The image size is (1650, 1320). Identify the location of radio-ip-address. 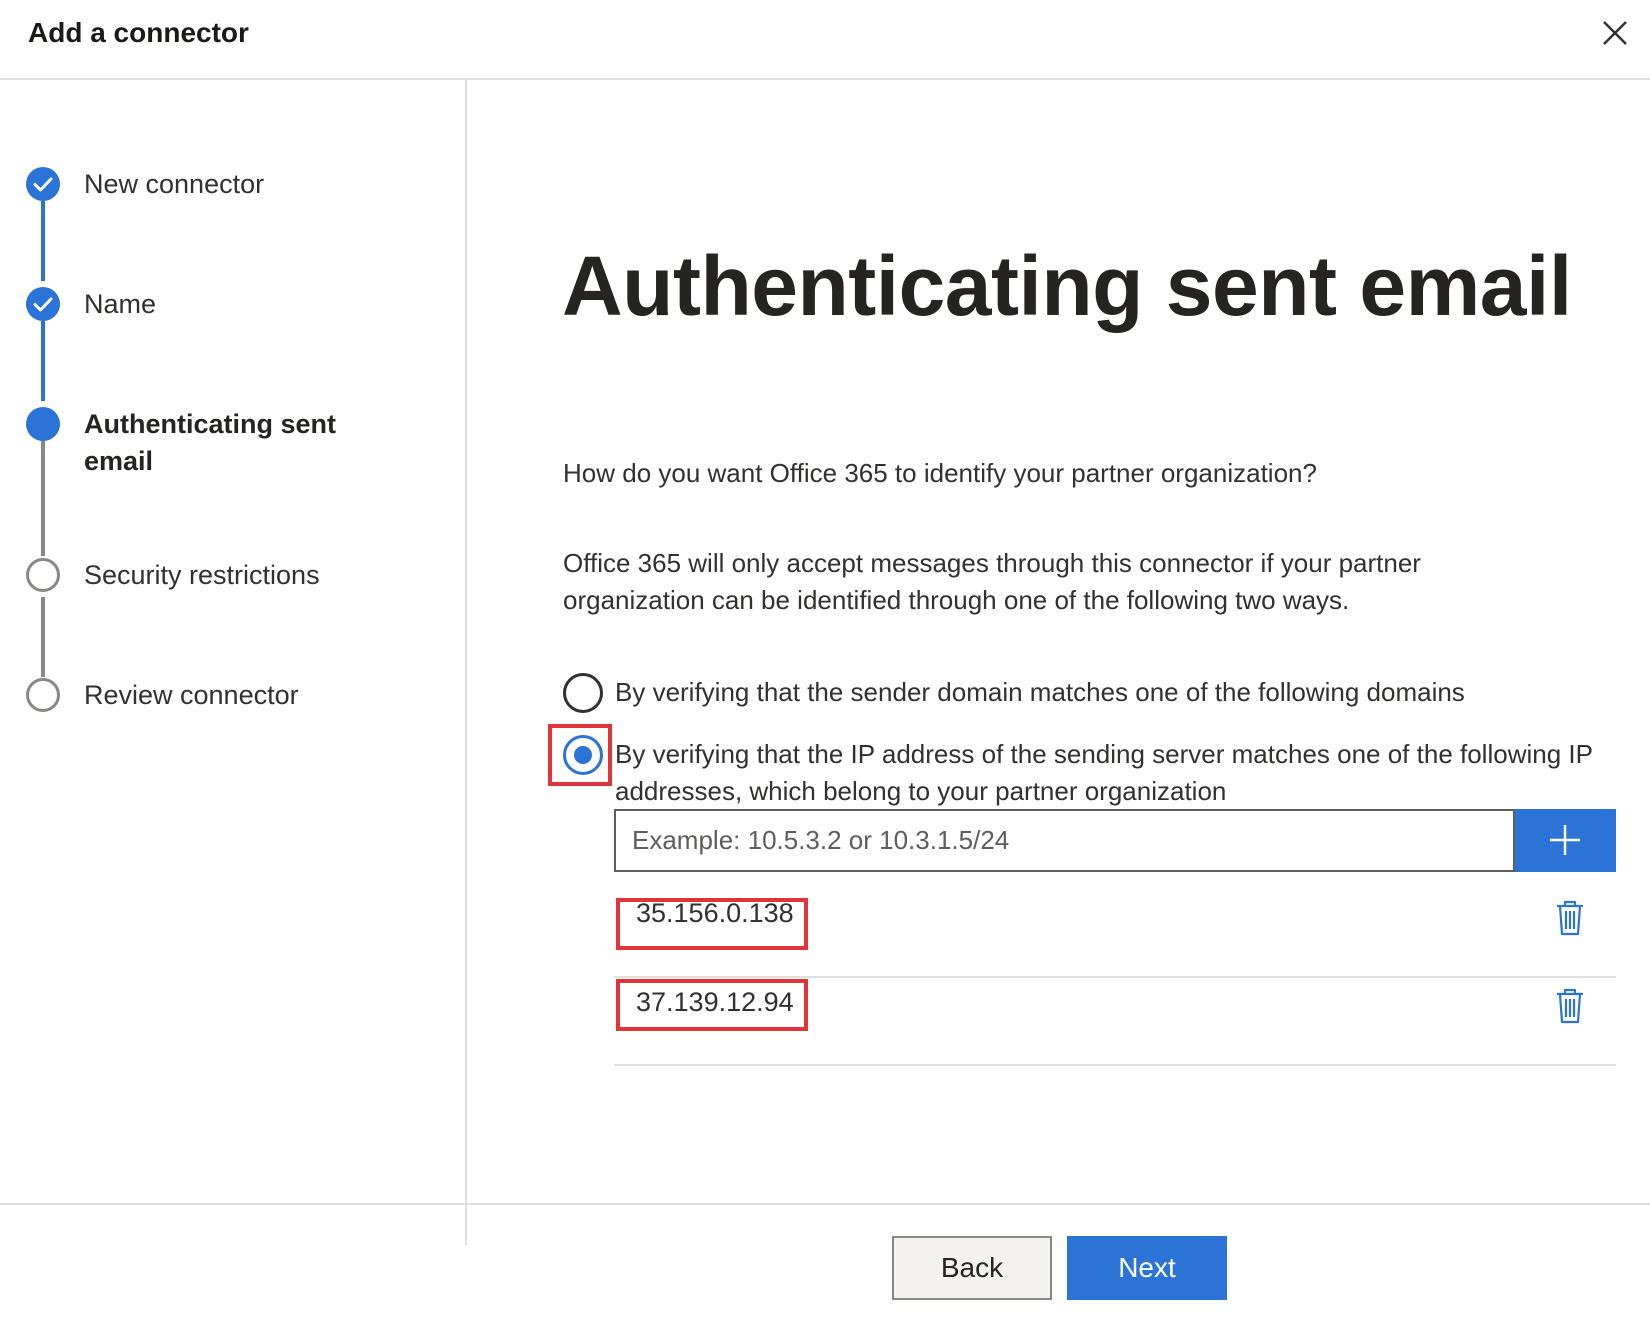
(583, 755).